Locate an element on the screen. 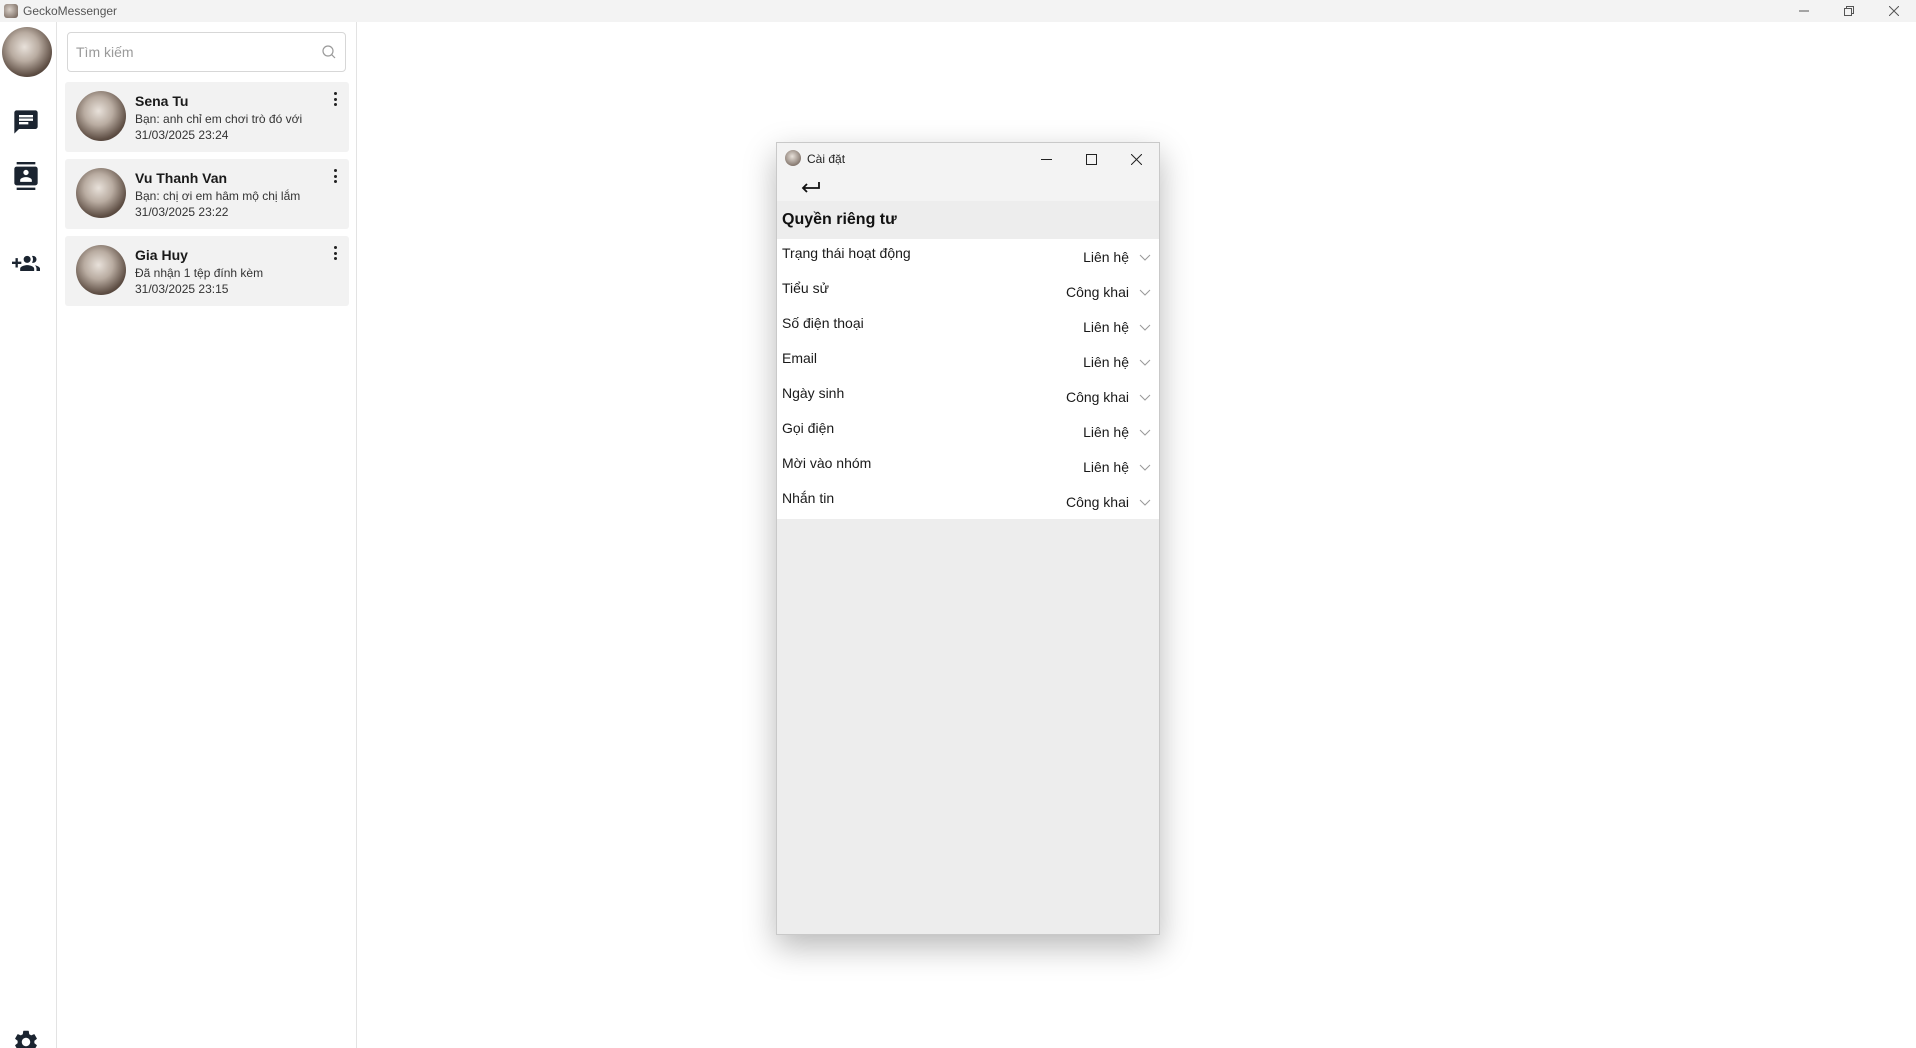 The height and width of the screenshot is (1048, 1916). conversation-last-message: Đã nhận 1 tệp đính kèm is located at coordinates (199, 273).